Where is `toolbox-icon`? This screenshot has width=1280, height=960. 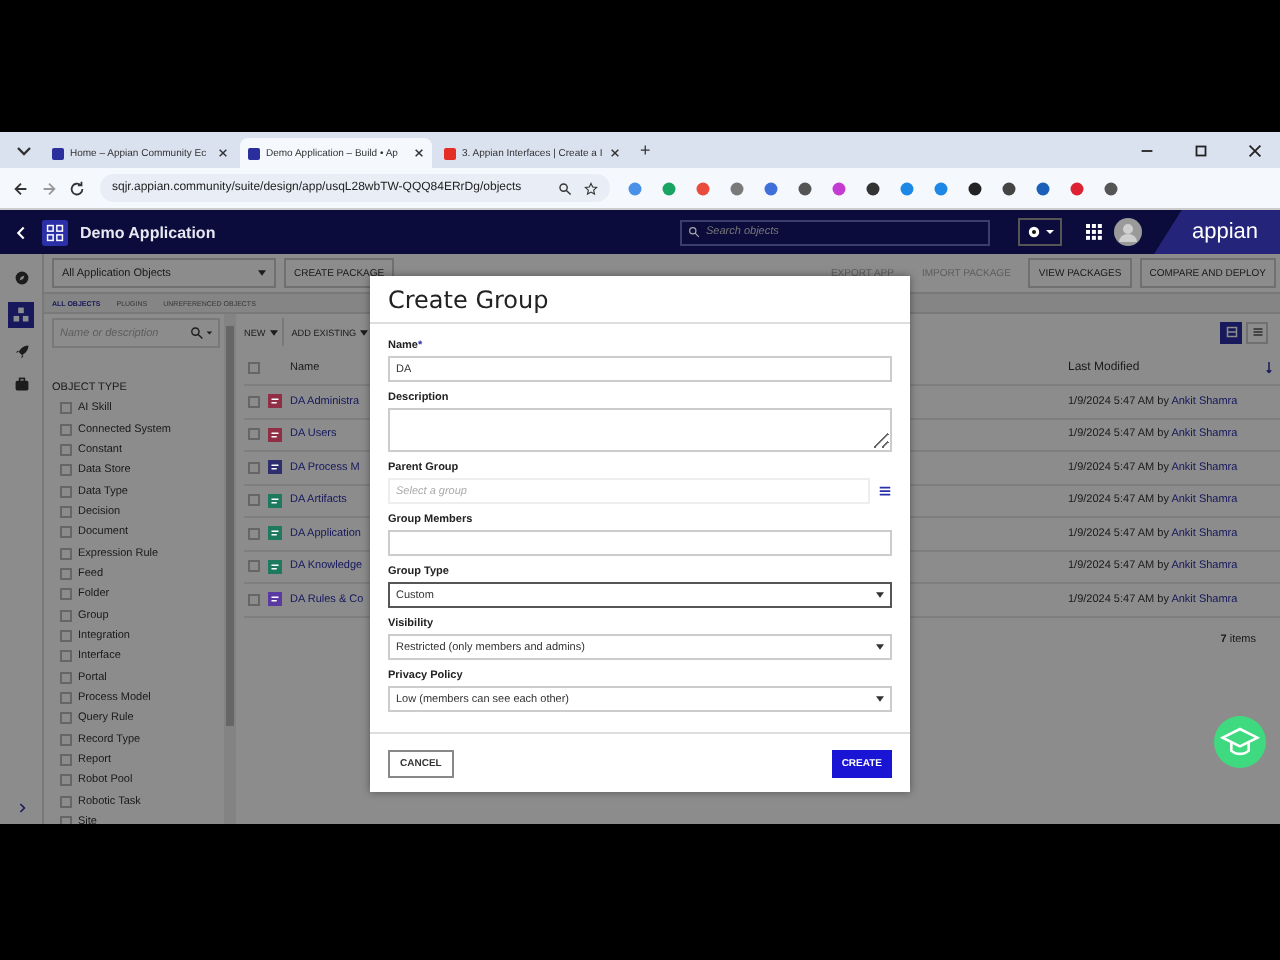 toolbox-icon is located at coordinates (21, 384).